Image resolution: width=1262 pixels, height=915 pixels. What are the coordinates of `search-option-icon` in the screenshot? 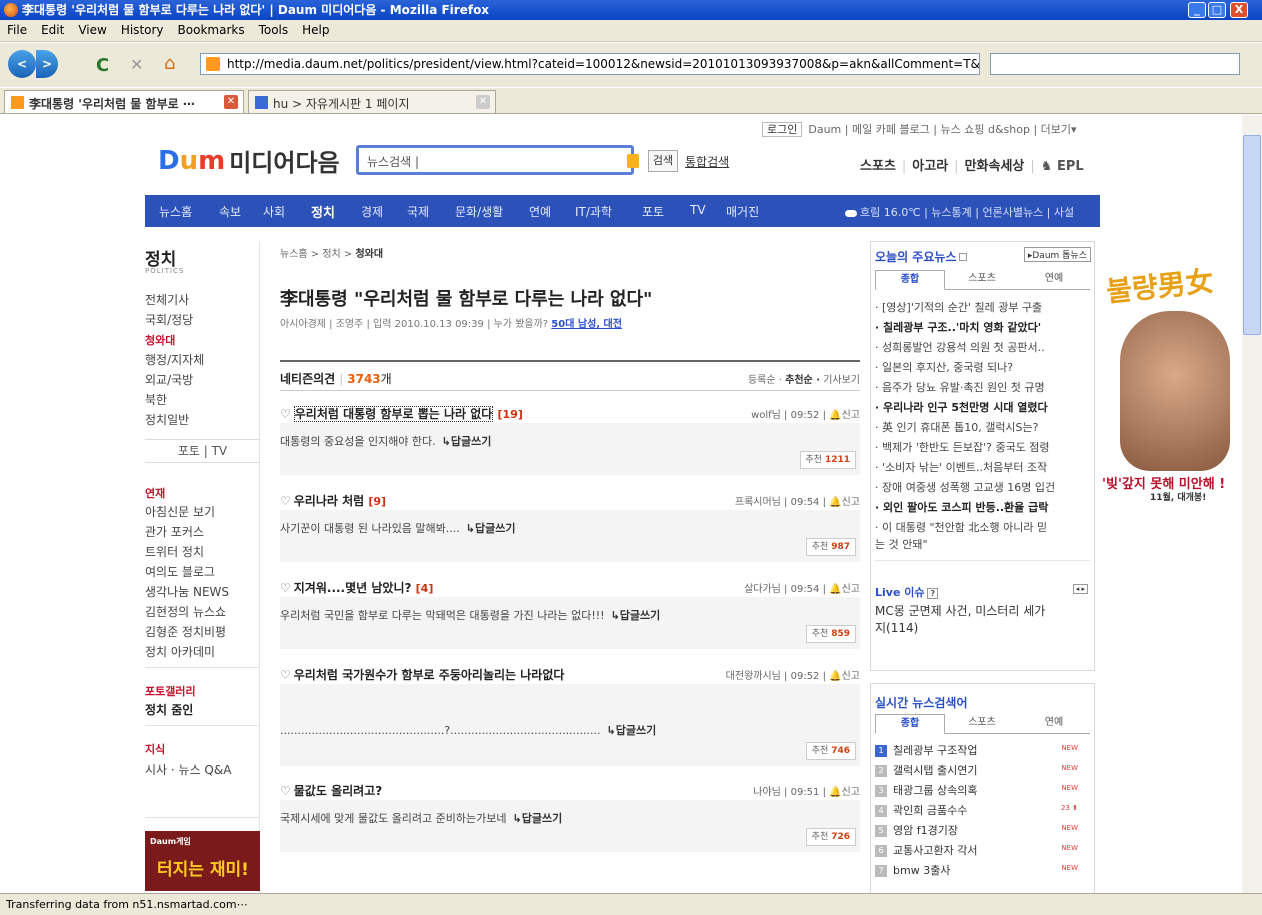 It's located at (633, 161).